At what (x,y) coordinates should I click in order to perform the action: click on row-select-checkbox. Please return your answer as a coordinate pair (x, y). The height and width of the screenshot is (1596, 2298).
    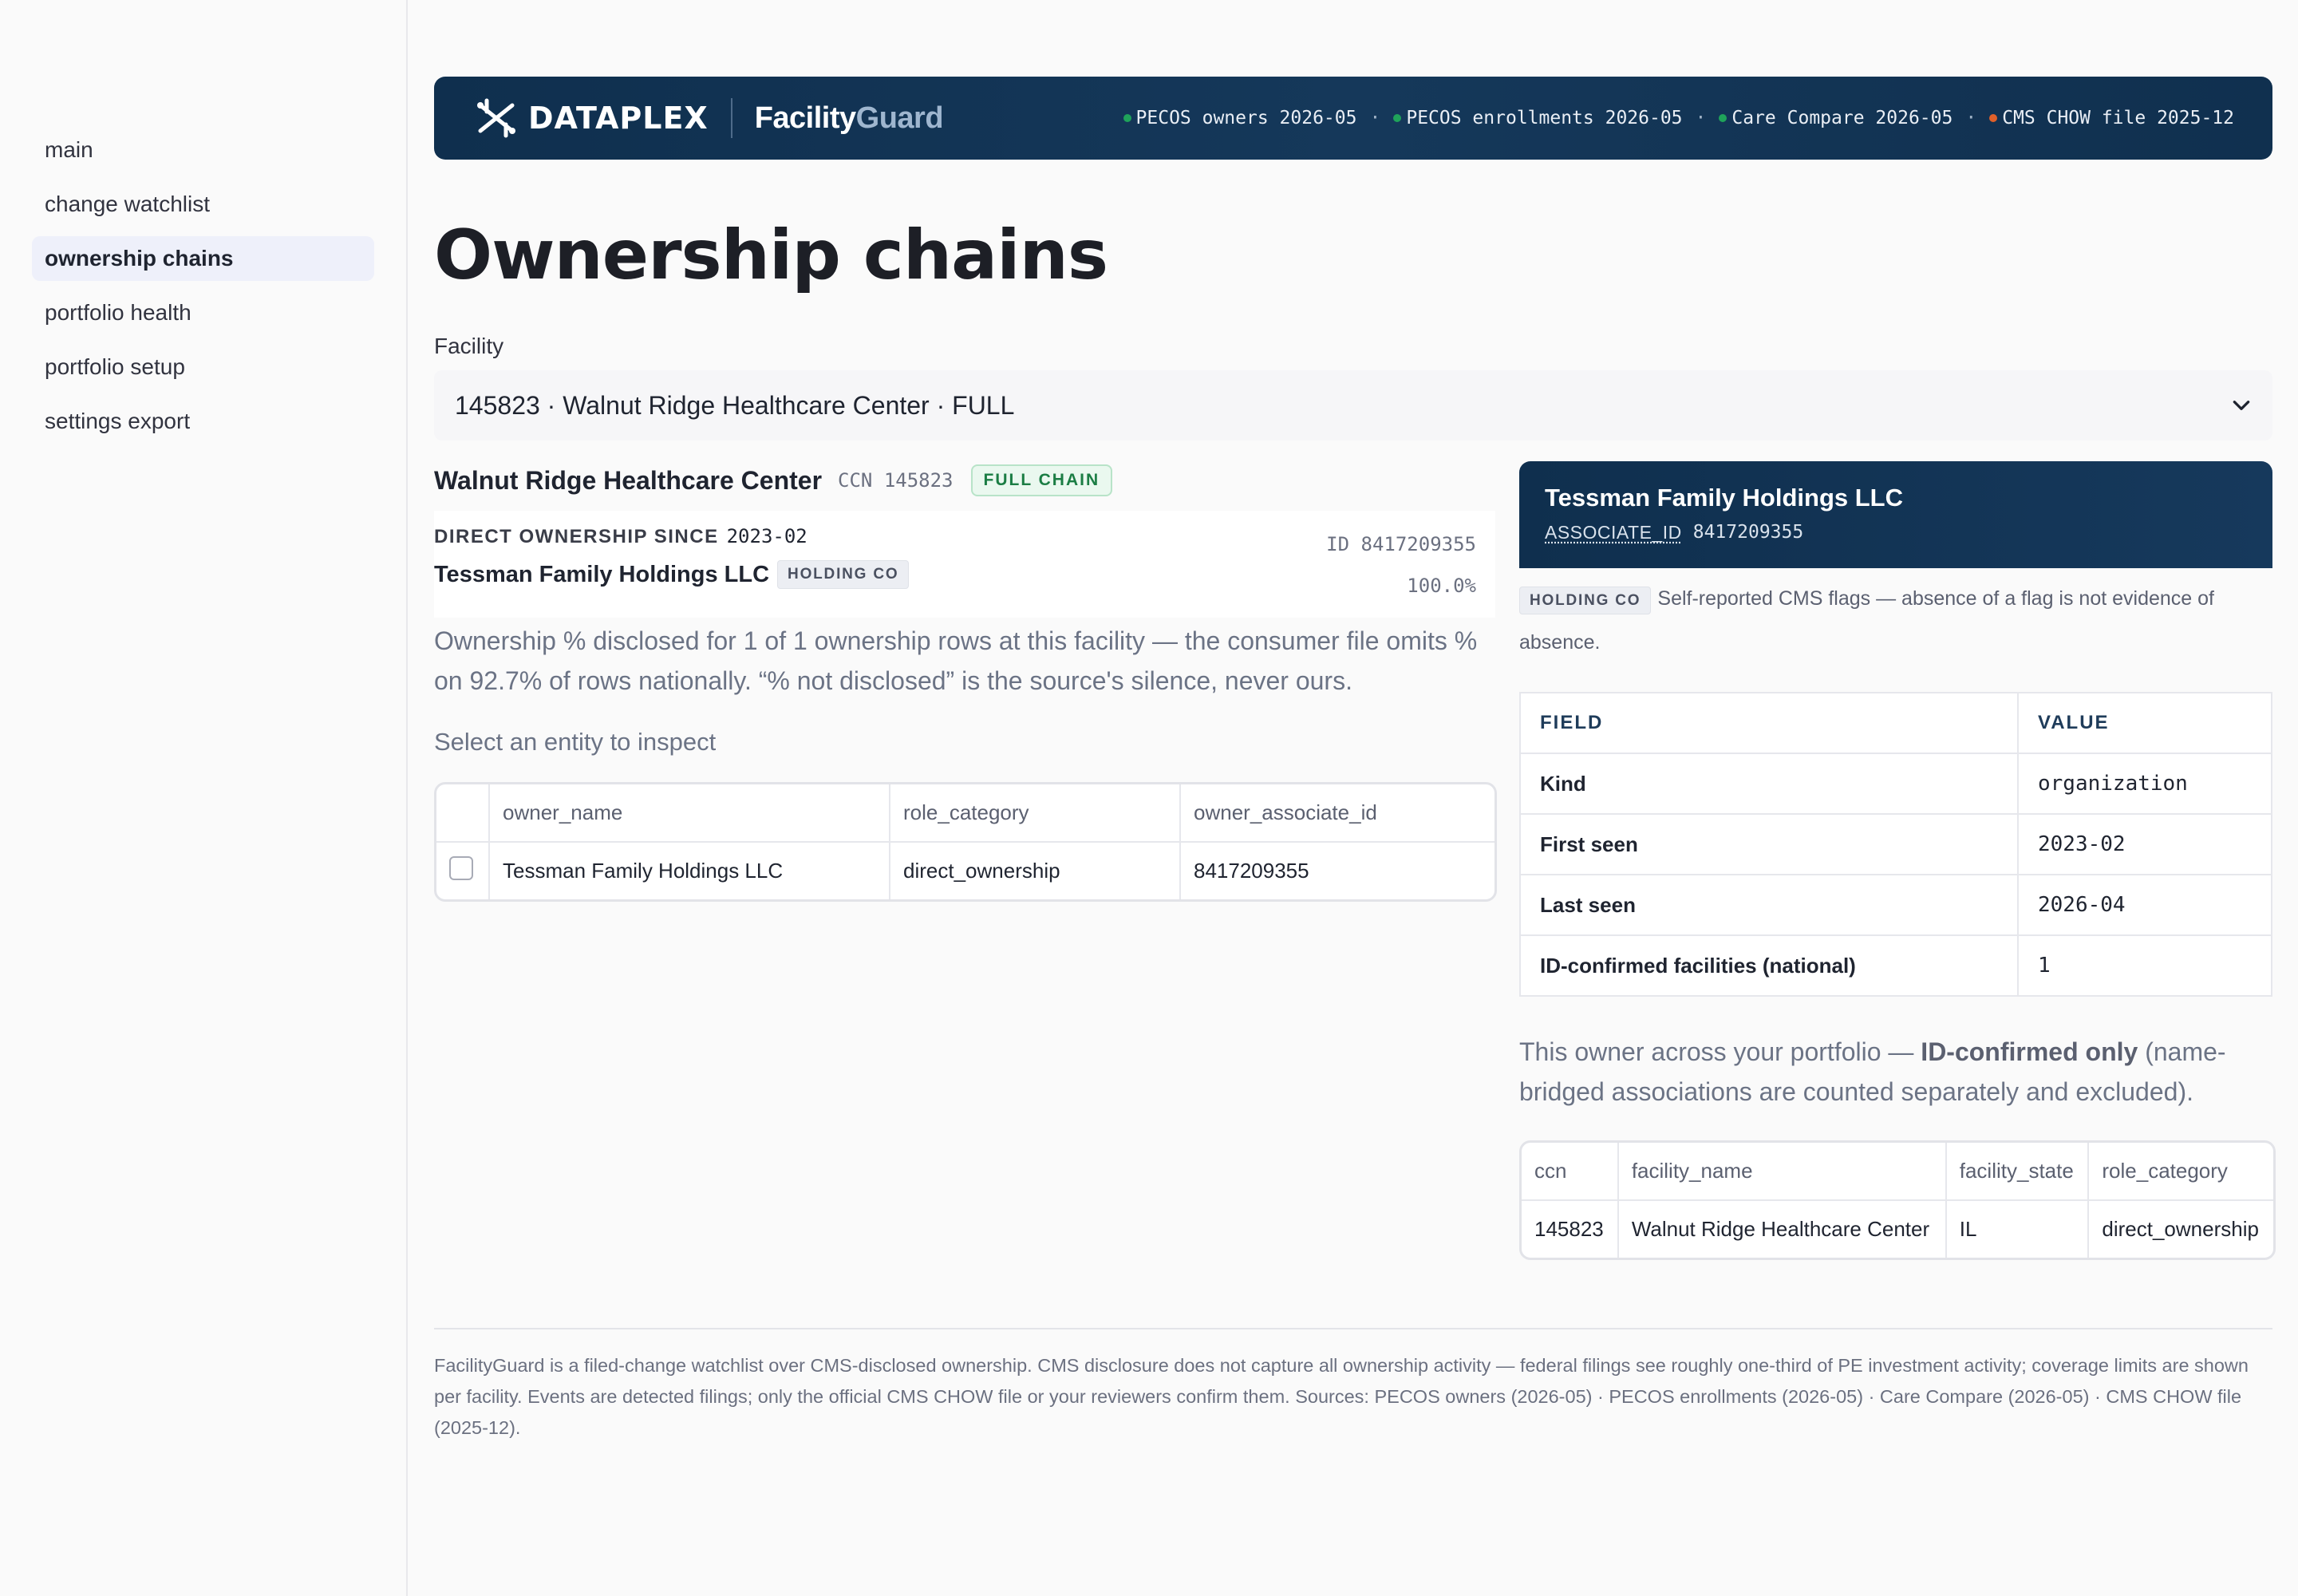
    Looking at the image, I should click on (461, 868).